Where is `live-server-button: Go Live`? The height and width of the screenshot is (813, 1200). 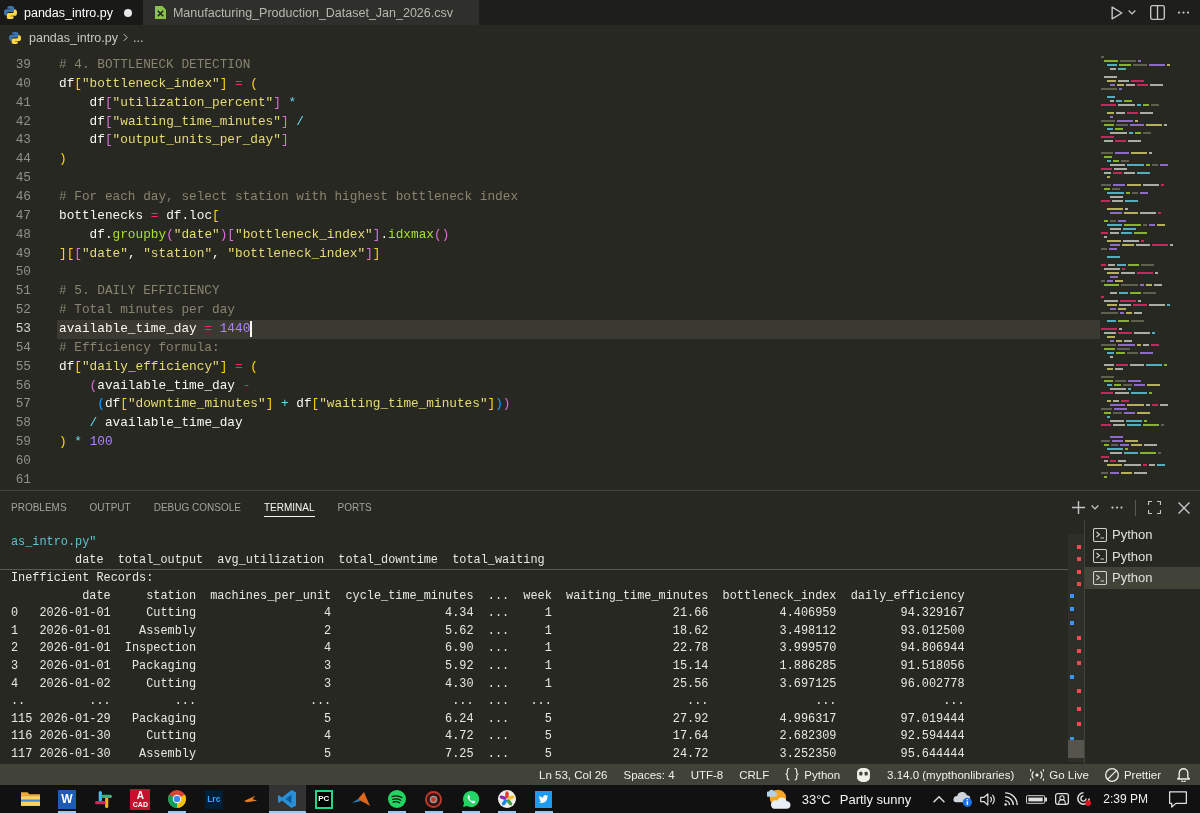
live-server-button: Go Live is located at coordinates (1059, 774).